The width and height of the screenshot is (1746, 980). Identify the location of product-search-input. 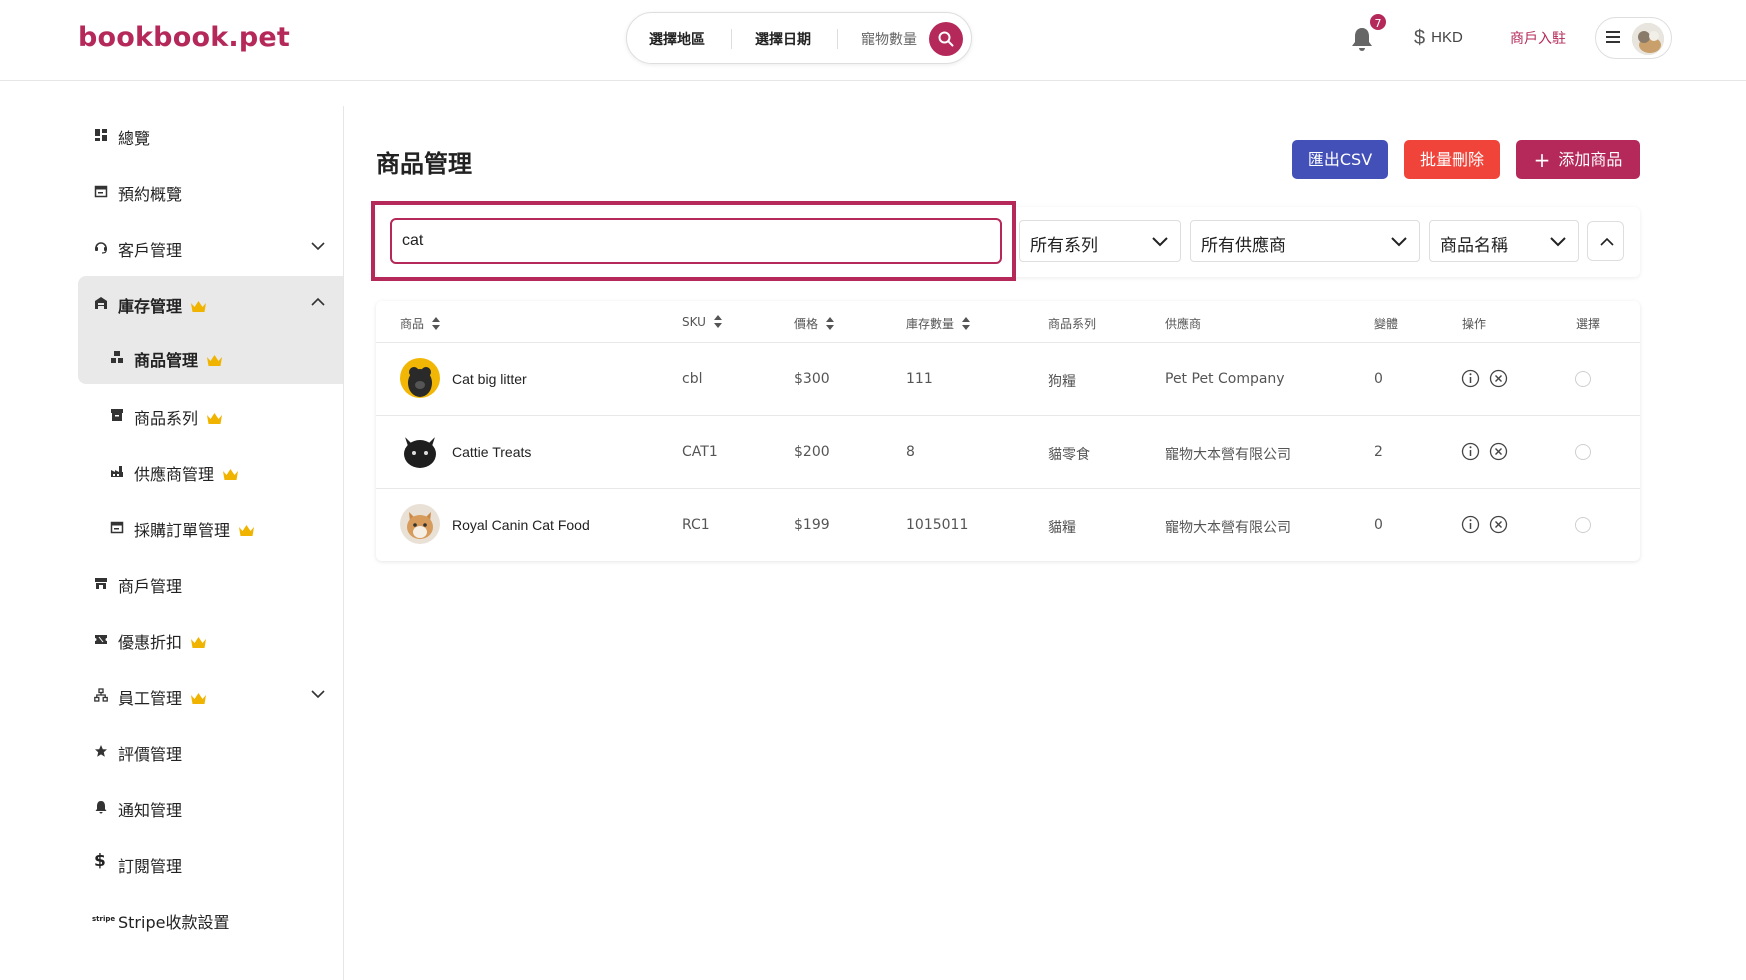
(696, 241).